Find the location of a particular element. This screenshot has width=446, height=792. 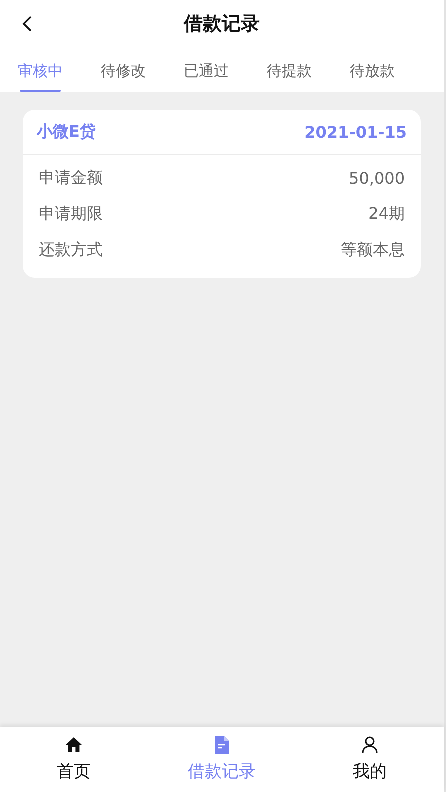

document-icon is located at coordinates (222, 745).